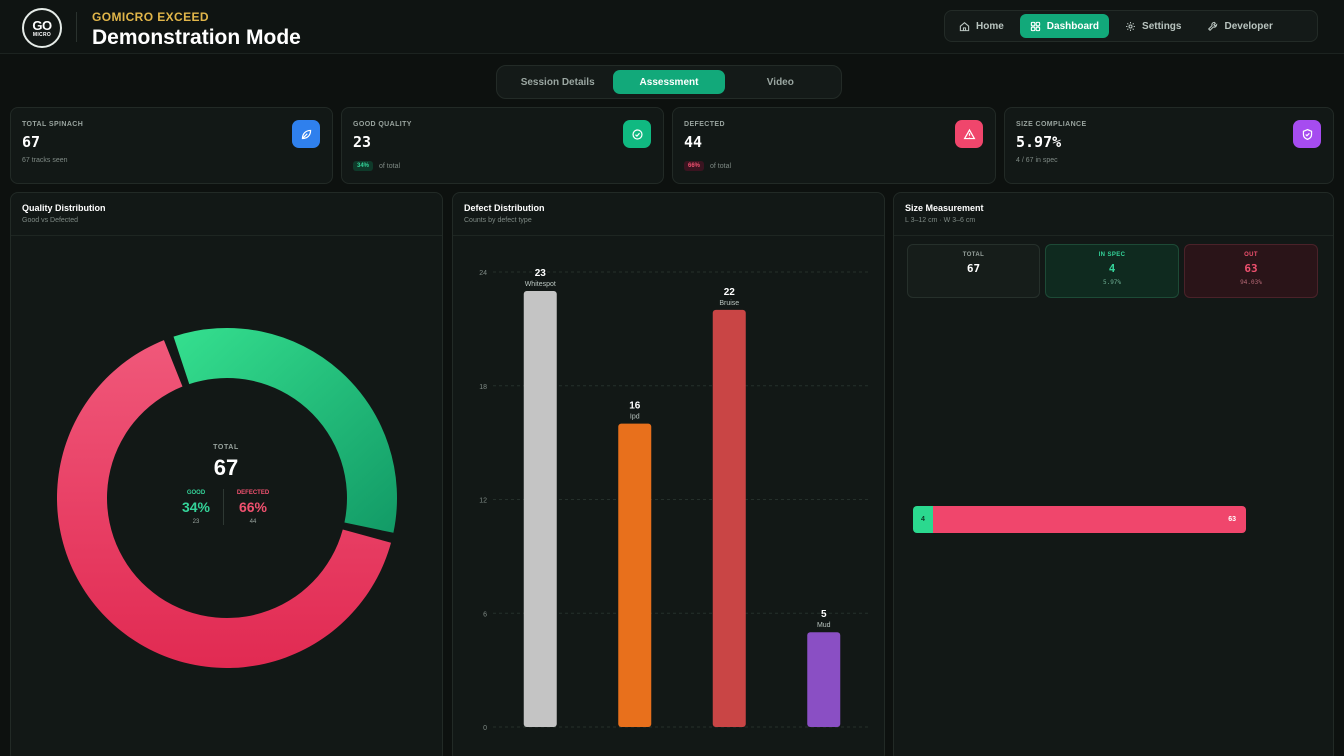 This screenshot has height=756, width=1344. What do you see at coordinates (973, 255) in the screenshot?
I see `size-total-label: TOTAL` at bounding box center [973, 255].